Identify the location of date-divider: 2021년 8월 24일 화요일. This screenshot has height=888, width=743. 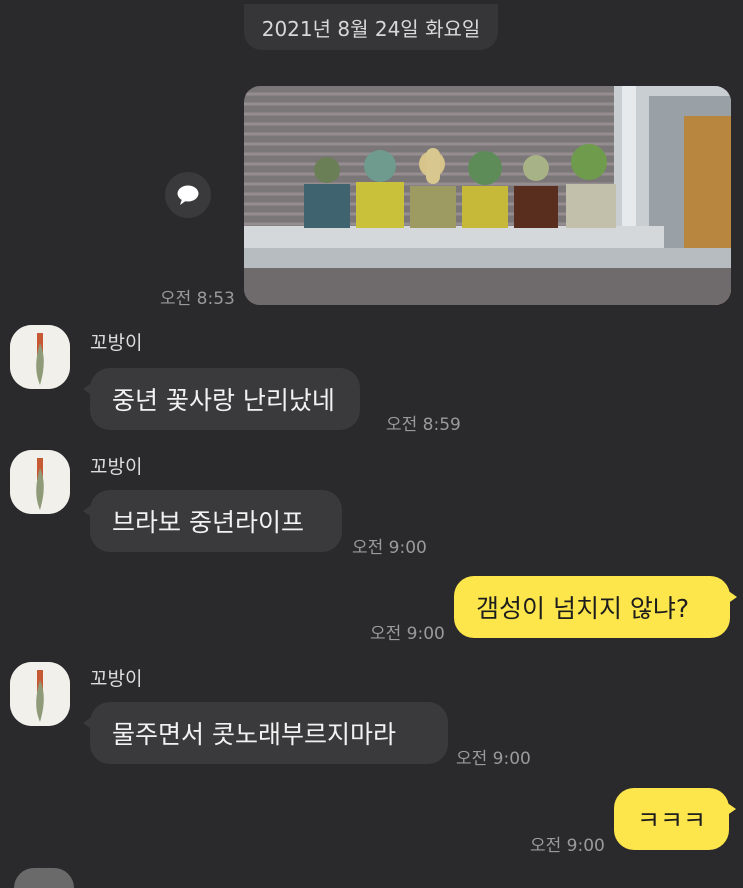
(371, 27).